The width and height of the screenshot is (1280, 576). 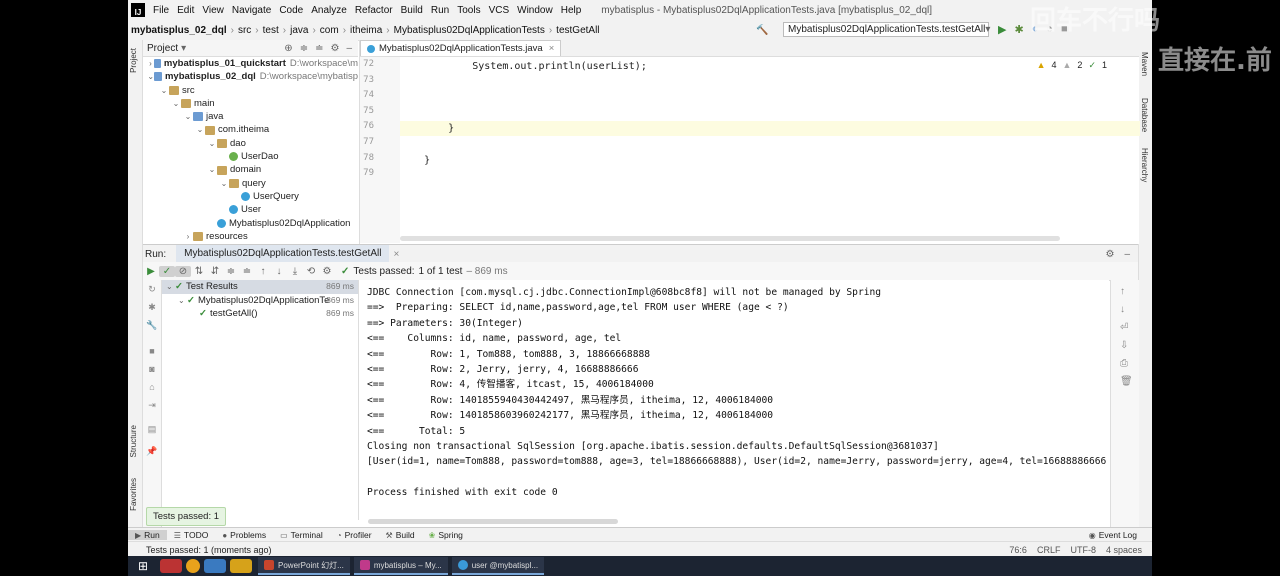 What do you see at coordinates (193, 566) in the screenshot?
I see `chrome-icon` at bounding box center [193, 566].